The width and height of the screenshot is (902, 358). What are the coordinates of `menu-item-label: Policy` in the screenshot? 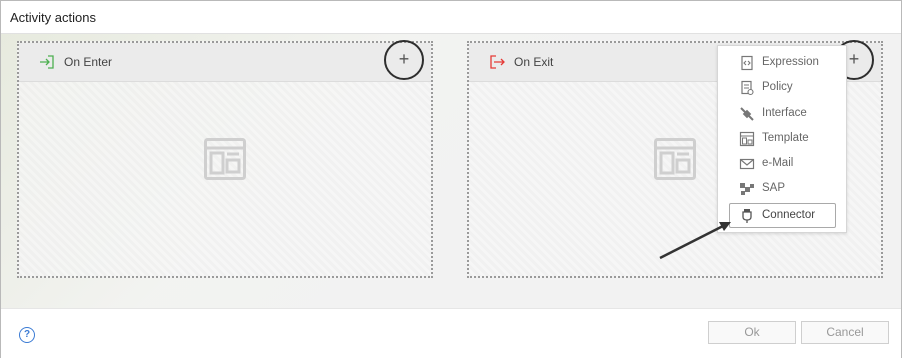 It's located at (777, 87).